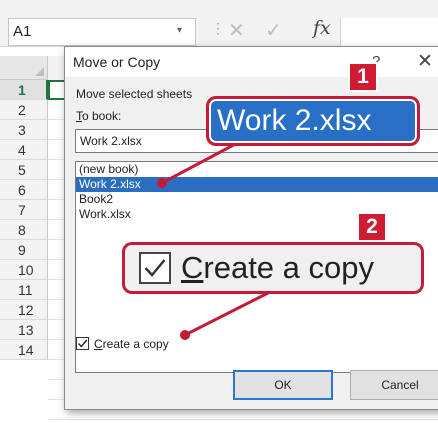 The width and height of the screenshot is (438, 423). I want to click on list-item-selected: Work 2.xlsx, so click(257, 184).